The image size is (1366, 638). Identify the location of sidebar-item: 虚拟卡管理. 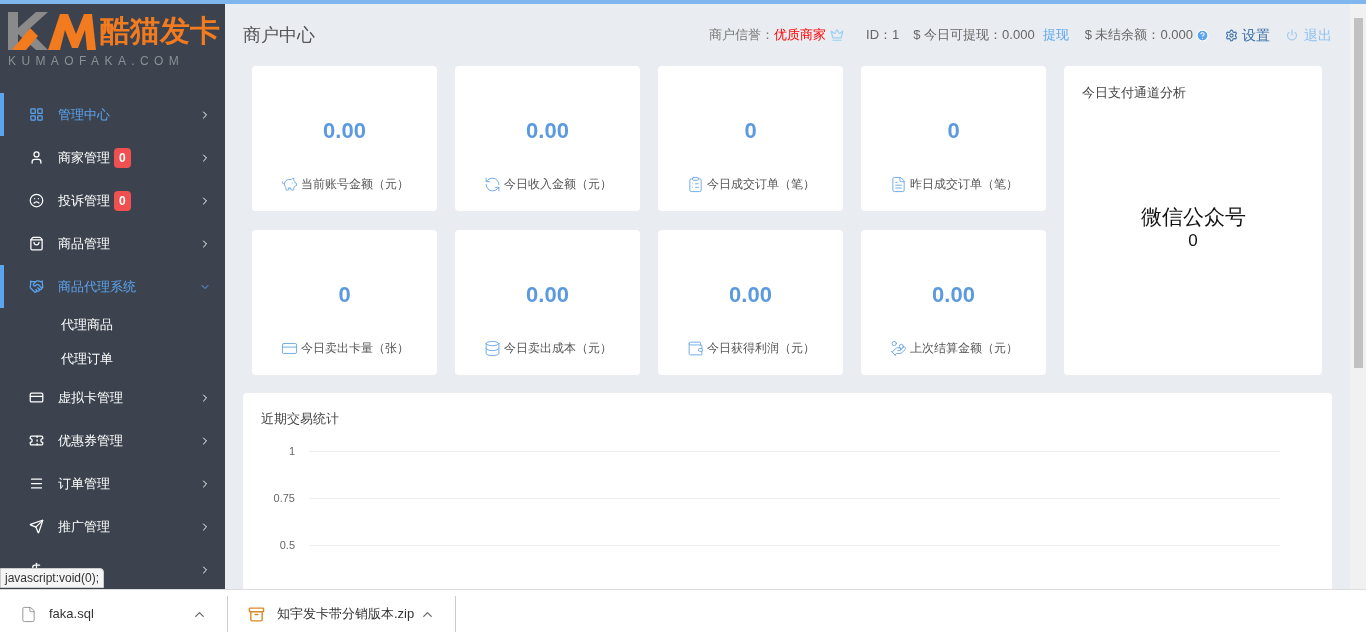
(112, 397).